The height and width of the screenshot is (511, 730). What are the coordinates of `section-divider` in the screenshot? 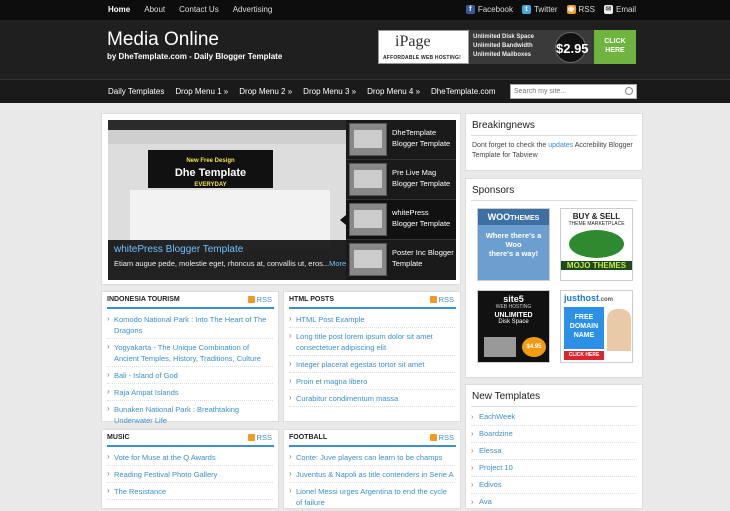 It's located at (372, 446).